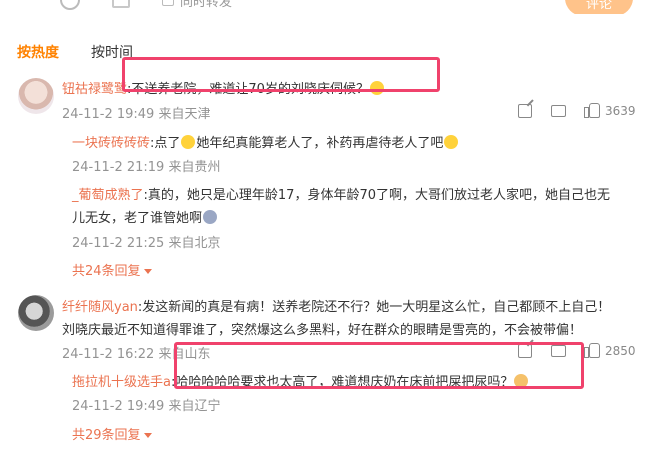 The width and height of the screenshot is (660, 465). I want to click on reply-text-continued: 儿无女，老了谁管她啊, so click(137, 218).